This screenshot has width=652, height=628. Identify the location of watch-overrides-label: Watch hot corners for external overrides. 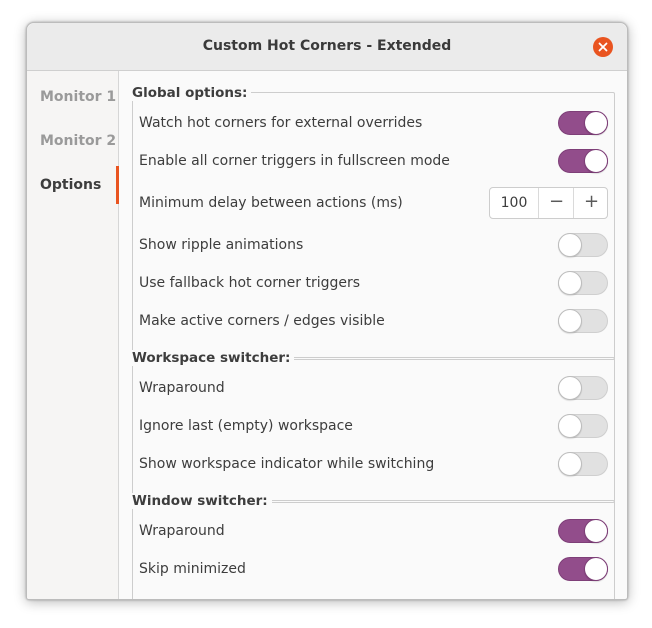
(281, 123).